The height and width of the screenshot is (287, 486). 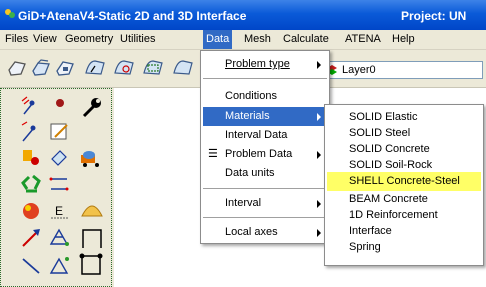 What do you see at coordinates (183, 68) in the screenshot?
I see `redraw-icon` at bounding box center [183, 68].